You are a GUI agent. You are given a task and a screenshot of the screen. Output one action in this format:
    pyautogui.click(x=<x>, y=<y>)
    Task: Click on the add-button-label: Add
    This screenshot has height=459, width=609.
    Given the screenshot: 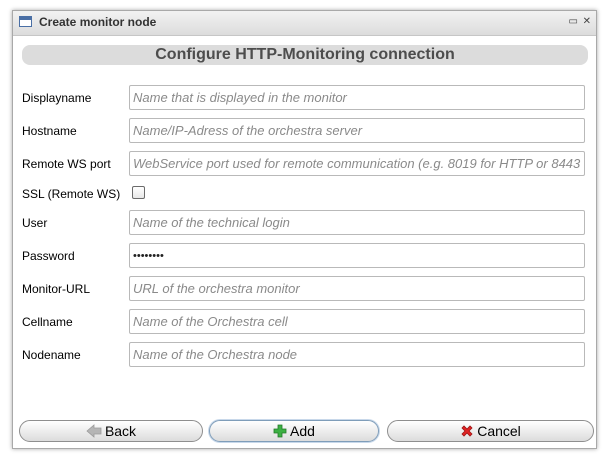 What is the action you would take?
    pyautogui.click(x=302, y=431)
    